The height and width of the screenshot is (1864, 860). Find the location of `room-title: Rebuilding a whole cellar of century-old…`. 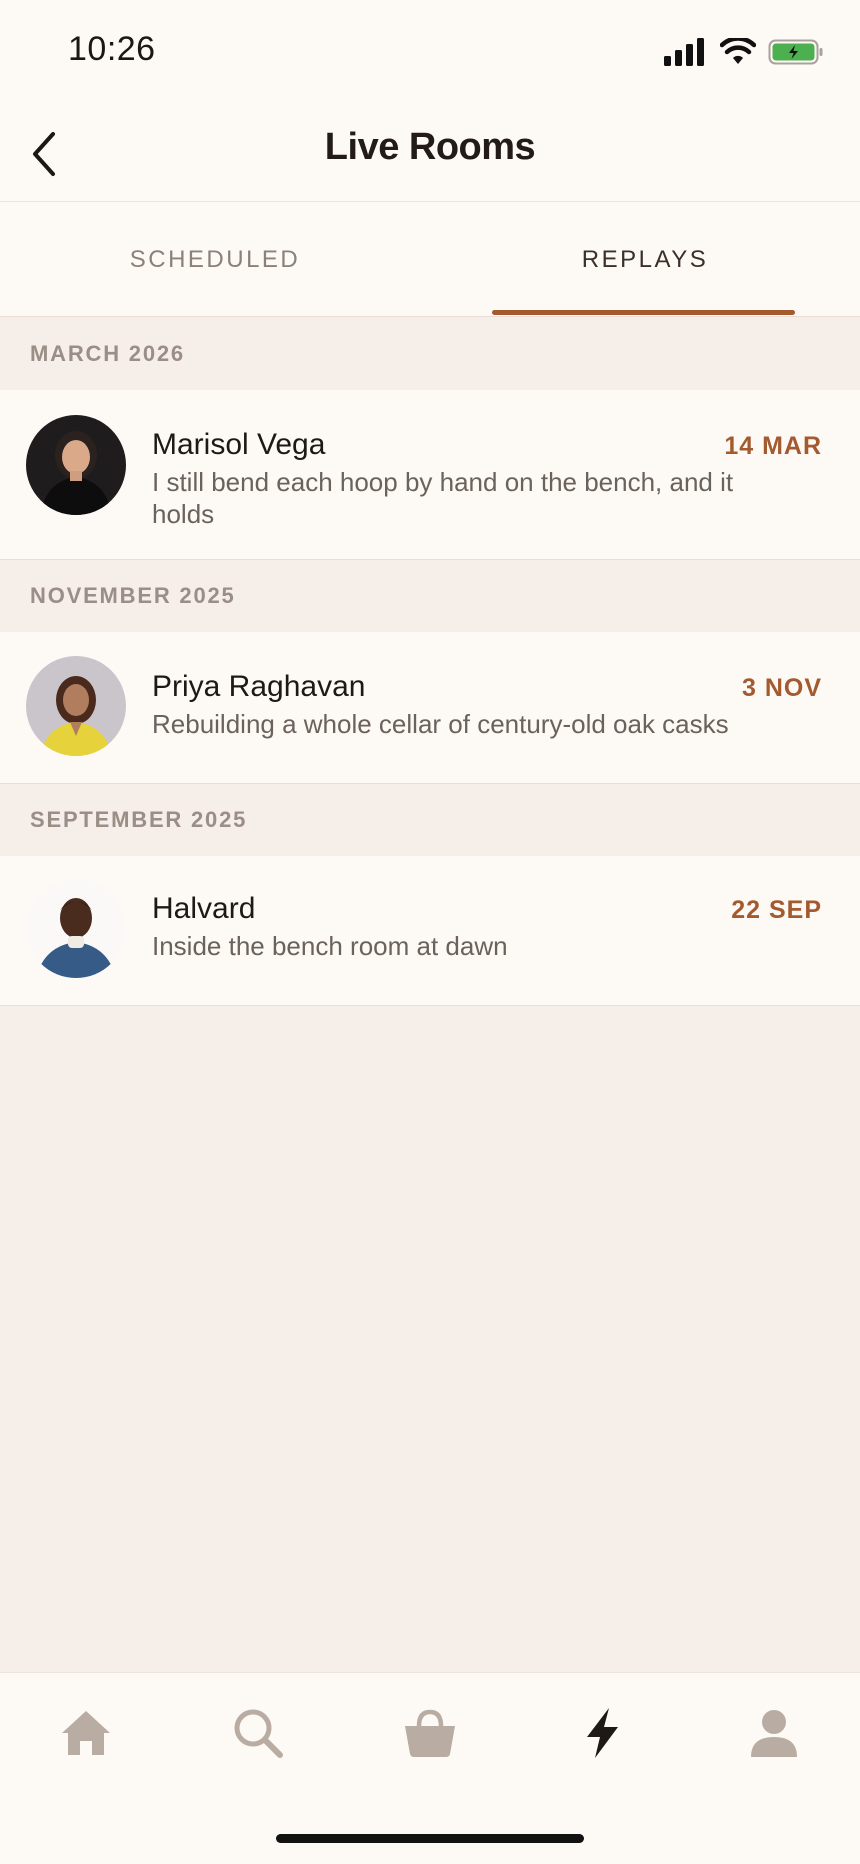

room-title: Rebuilding a whole cellar of century-old… is located at coordinates (440, 724).